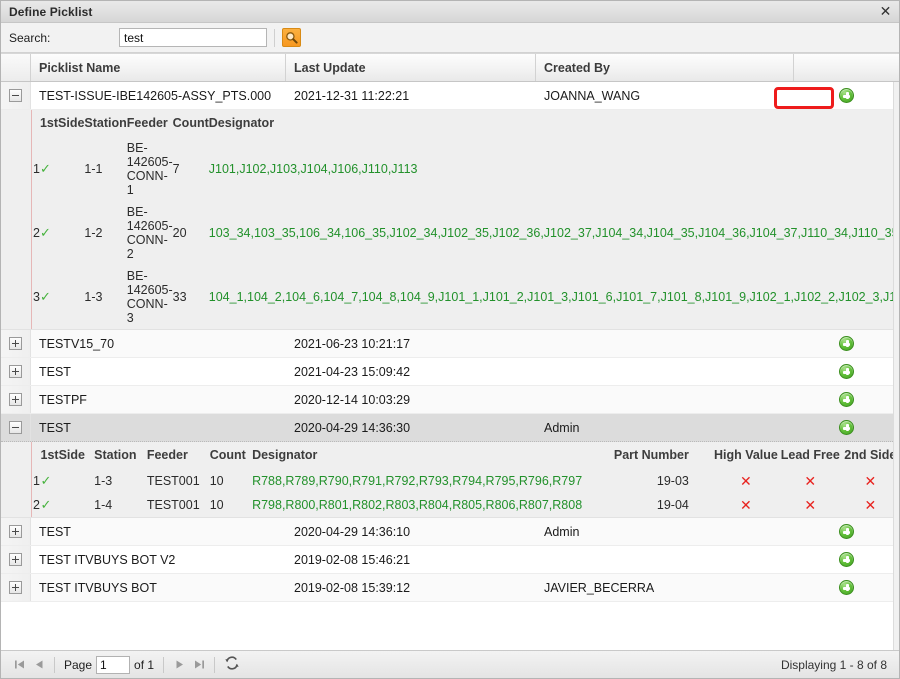  Describe the element at coordinates (190, 297) in the screenshot. I see `sub-cell-count: 33` at that location.